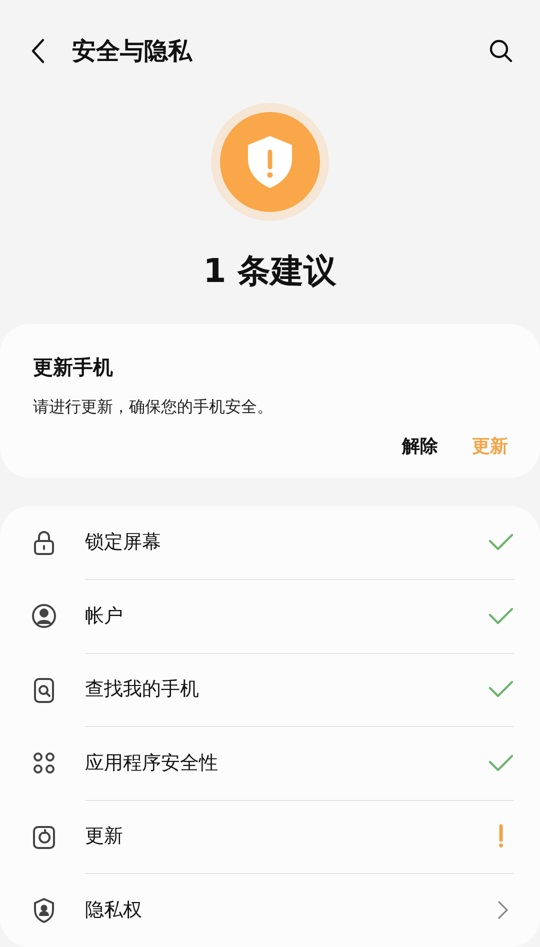  What do you see at coordinates (503, 910) in the screenshot?
I see `chevron-right-icon` at bounding box center [503, 910].